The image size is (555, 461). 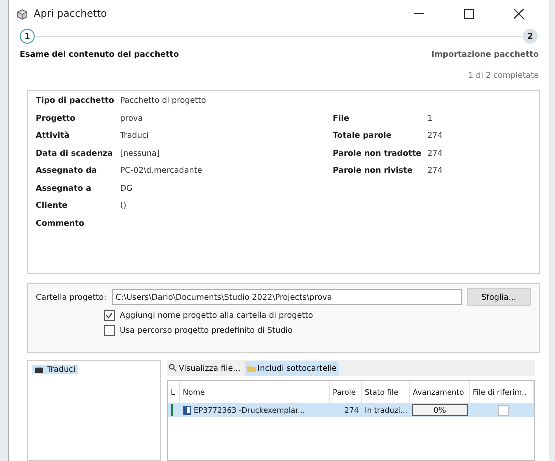 I want to click on step-number: 1, so click(x=27, y=36).